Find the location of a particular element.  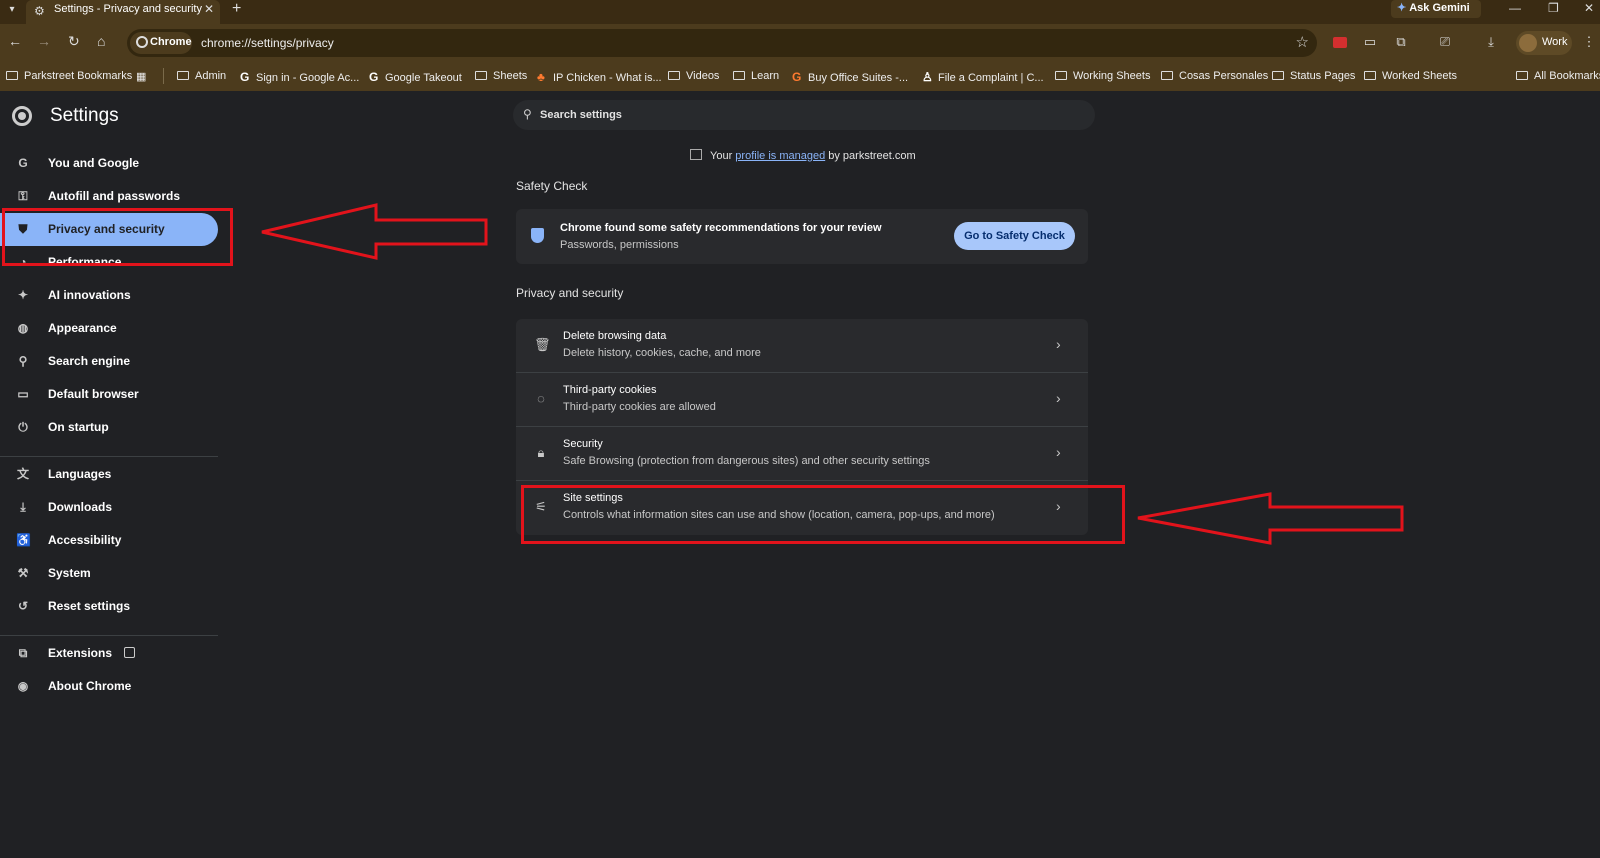

chicken-icon: ♣ is located at coordinates (541, 77).